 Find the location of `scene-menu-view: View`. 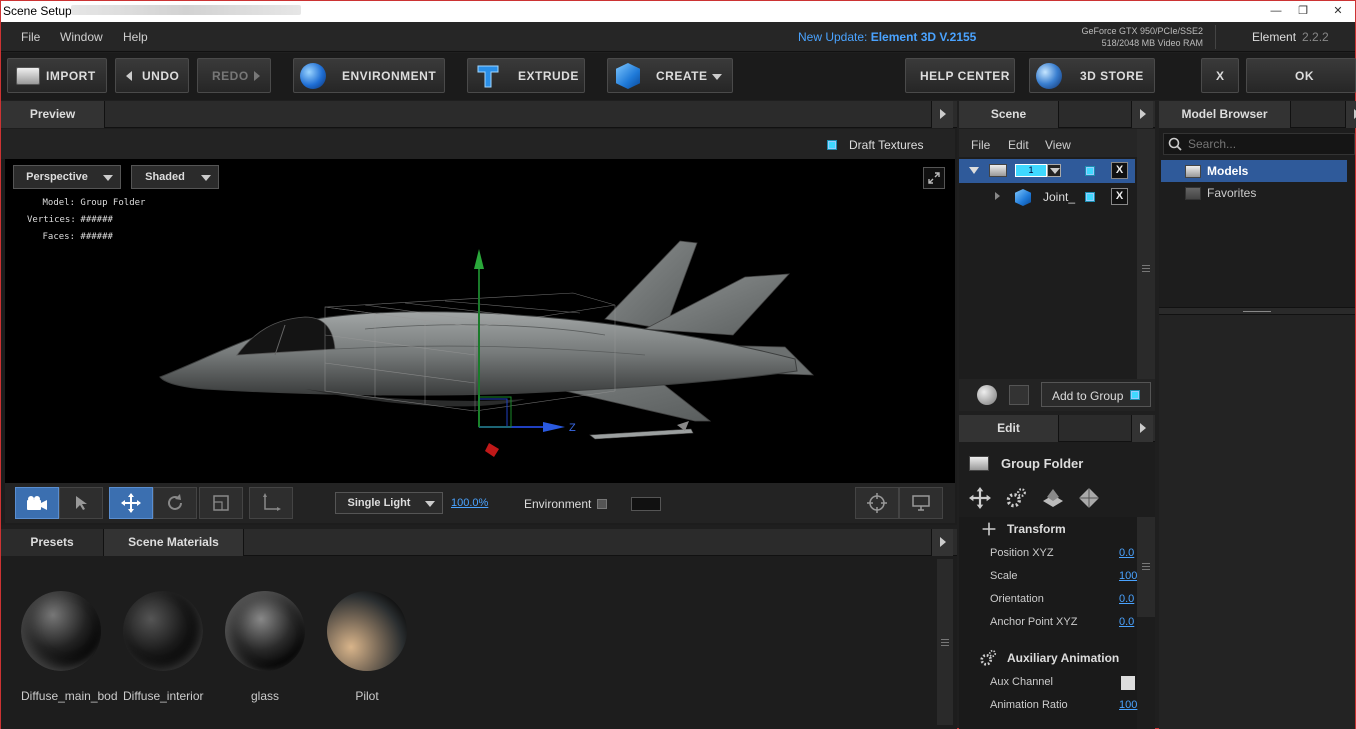

scene-menu-view: View is located at coordinates (1058, 145).